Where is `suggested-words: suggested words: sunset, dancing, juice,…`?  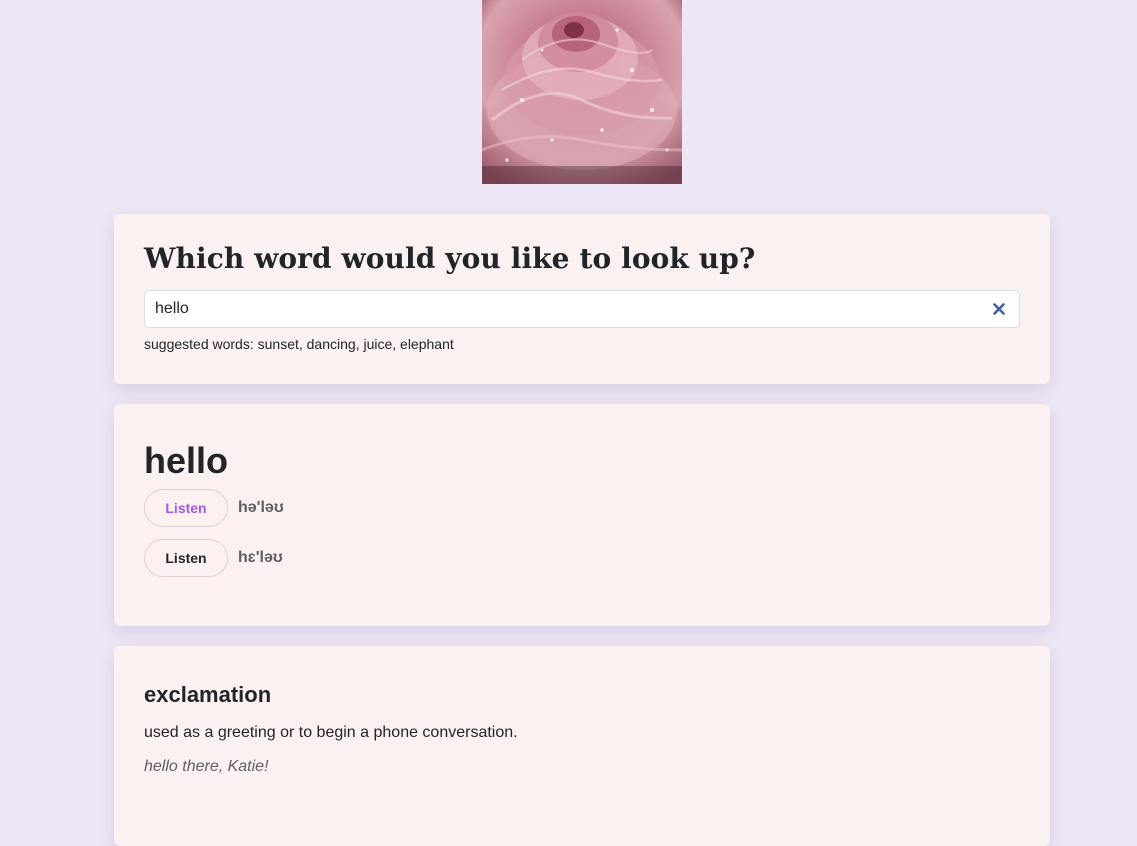 suggested-words: suggested words: sunset, dancing, juice,… is located at coordinates (299, 344).